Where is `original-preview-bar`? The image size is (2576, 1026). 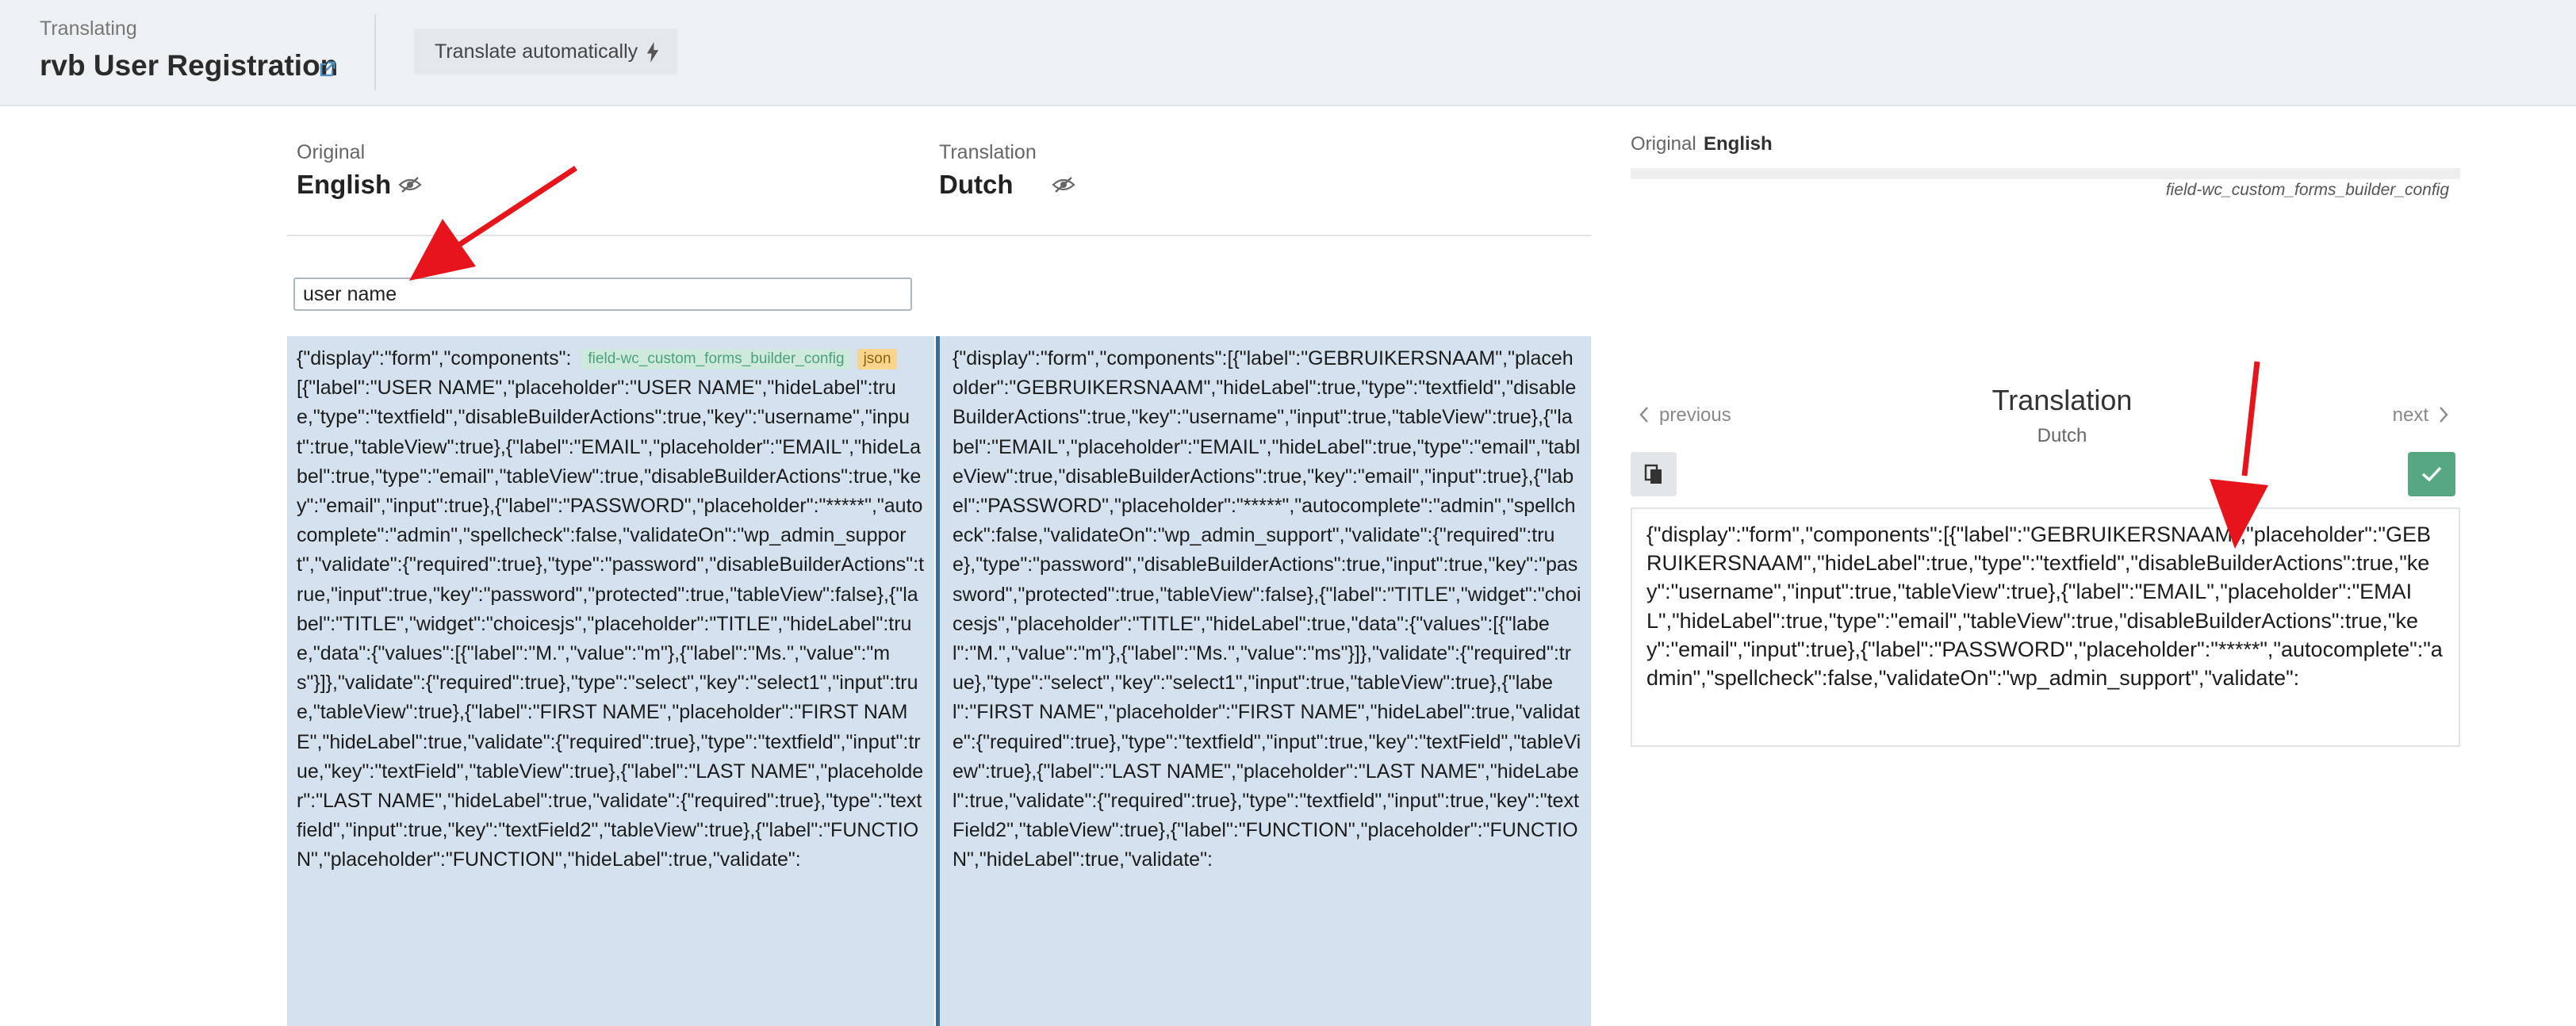
original-preview-bar is located at coordinates (2046, 173).